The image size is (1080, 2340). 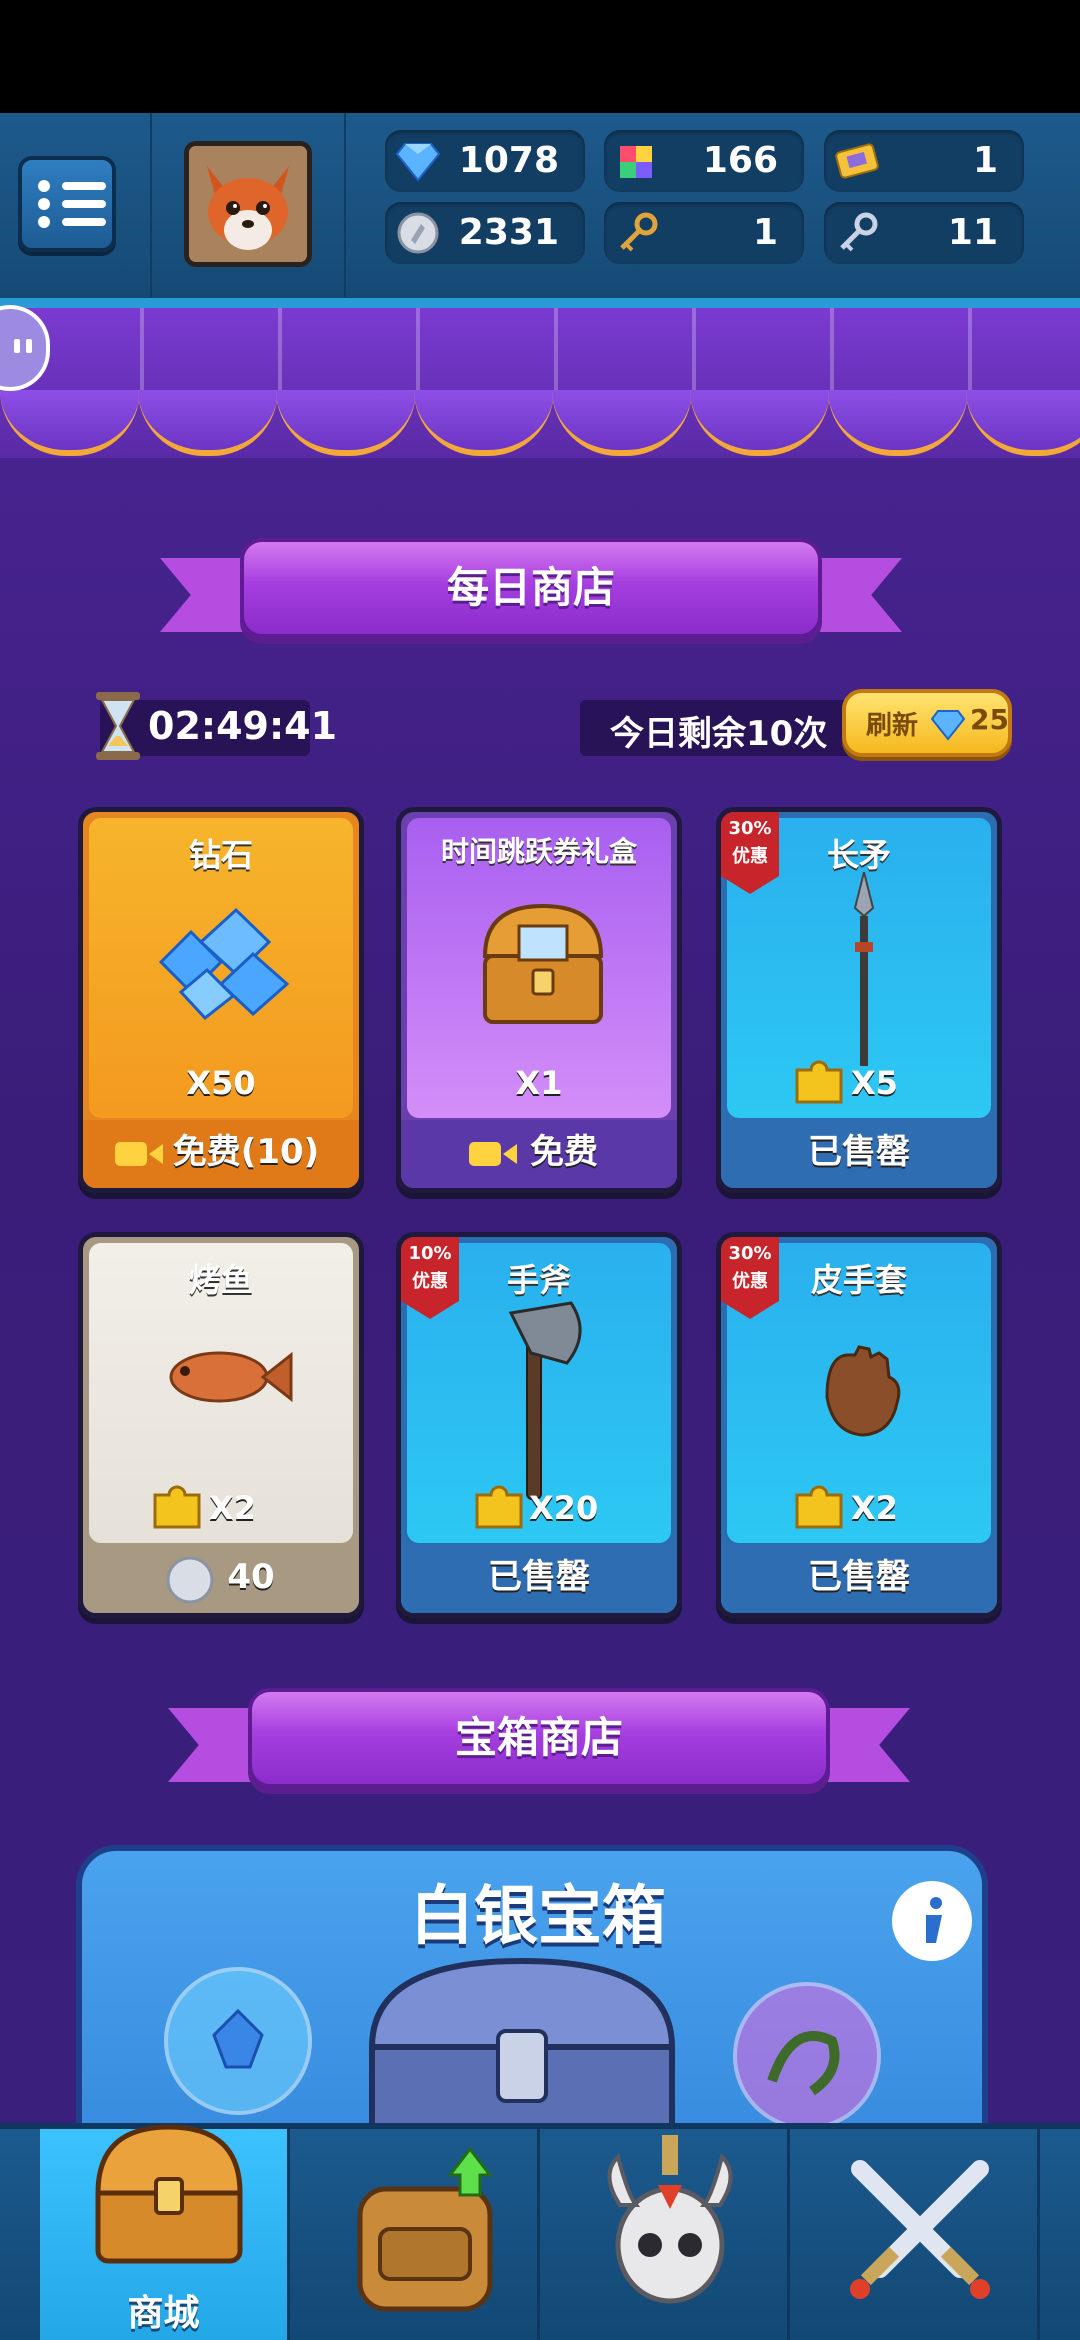 I want to click on silver-coin-counter: 2331, so click(x=485, y=233).